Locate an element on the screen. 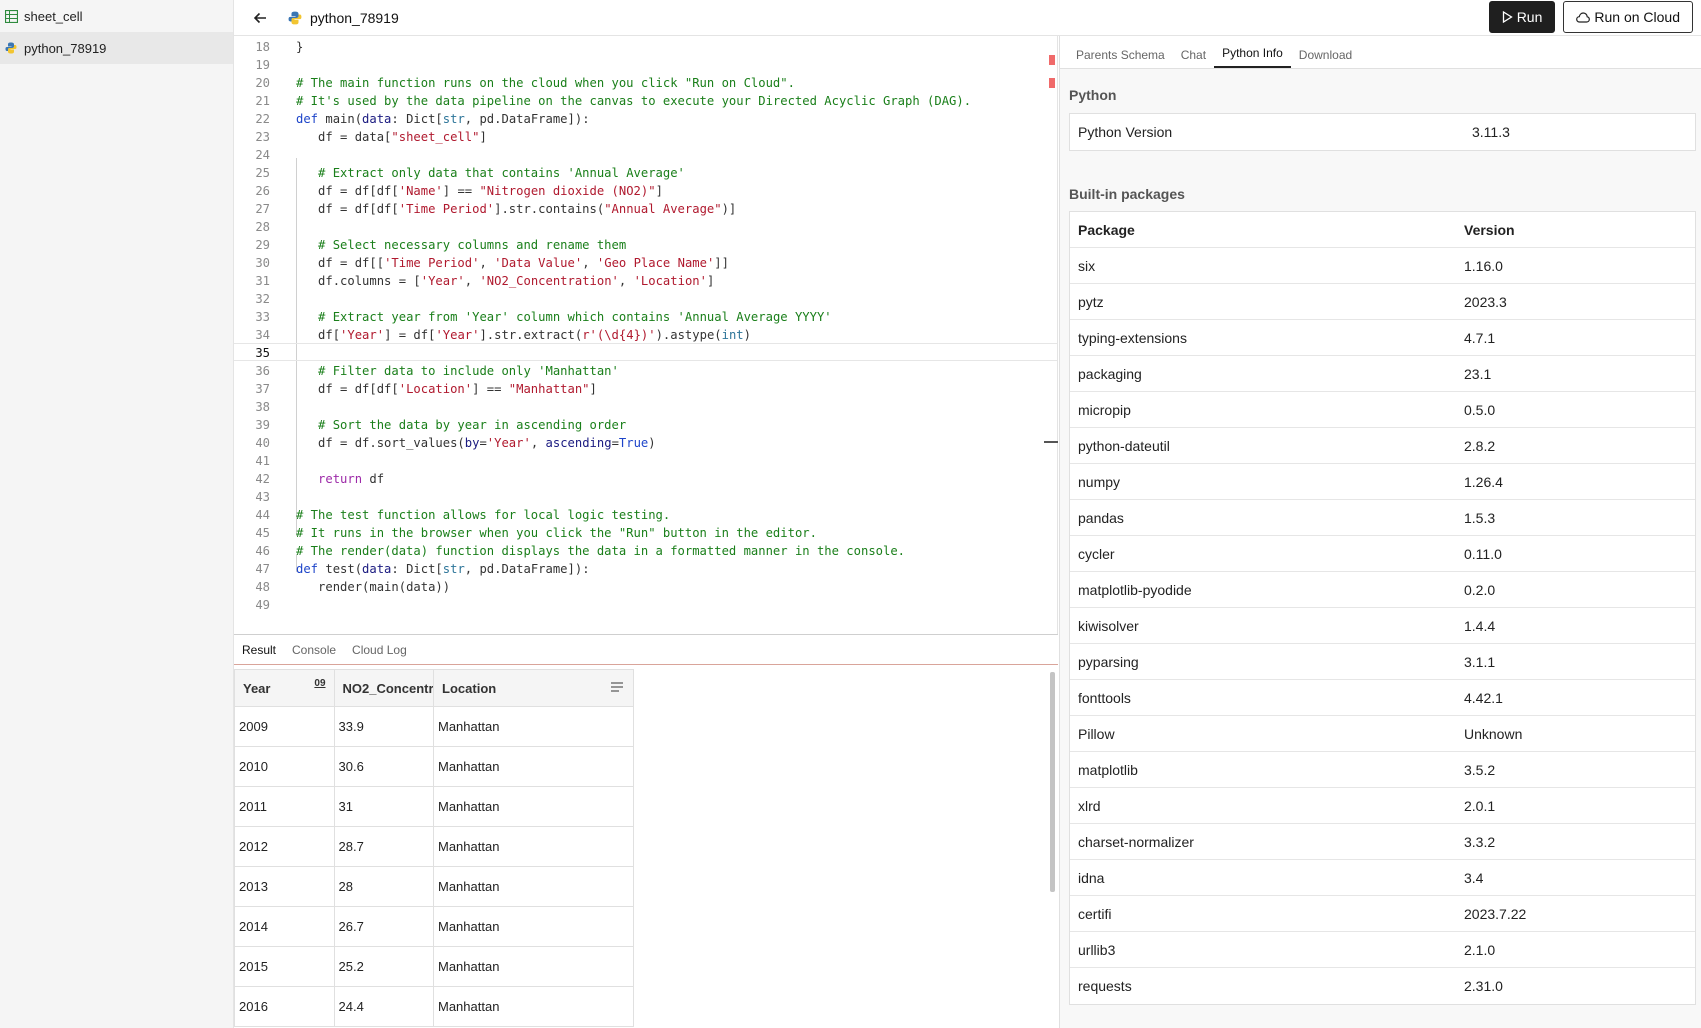  run-on-cloud-label: Run on Cloud is located at coordinates (1637, 17).